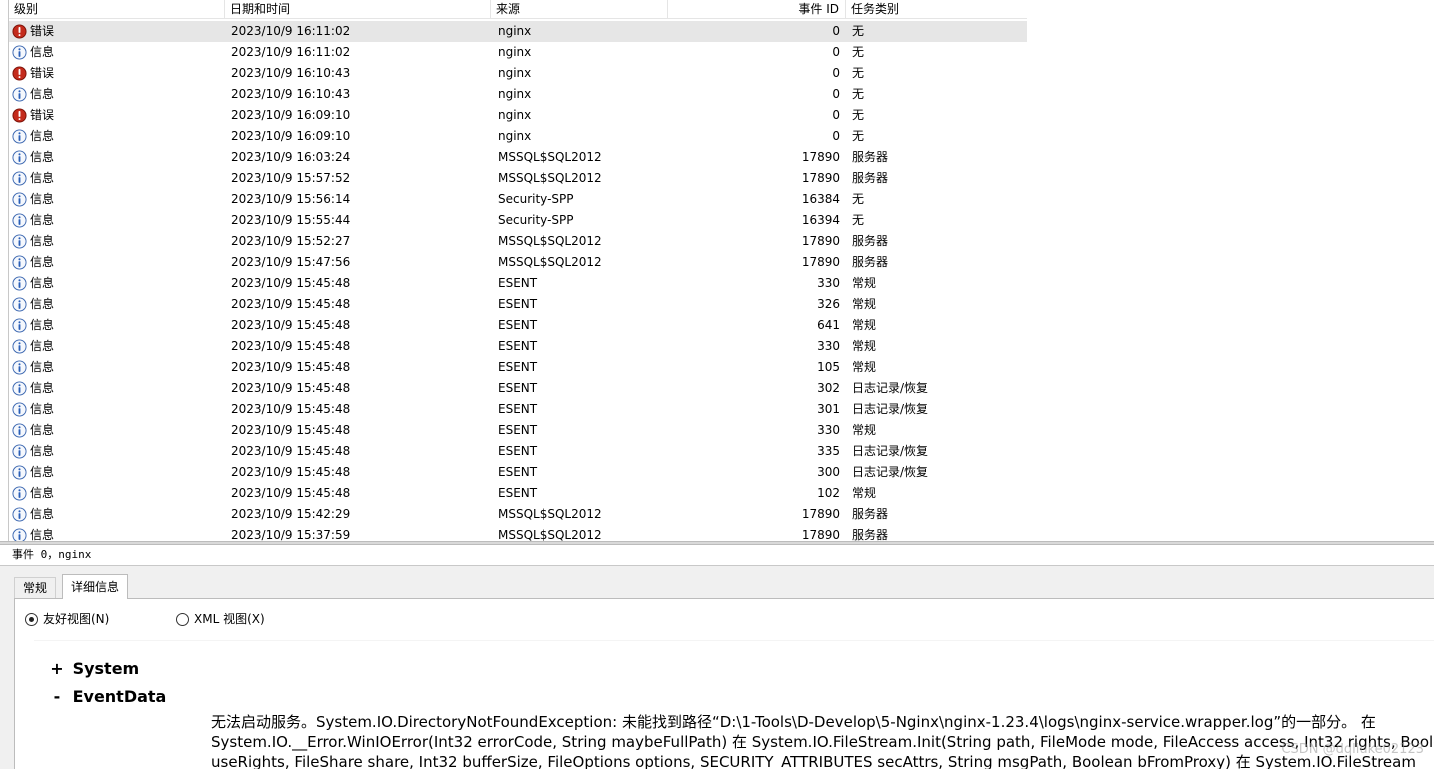 This screenshot has width=1434, height=769. What do you see at coordinates (291, 346) in the screenshot?
I see `date-cell: 2023/10/9 15:45:48` at bounding box center [291, 346].